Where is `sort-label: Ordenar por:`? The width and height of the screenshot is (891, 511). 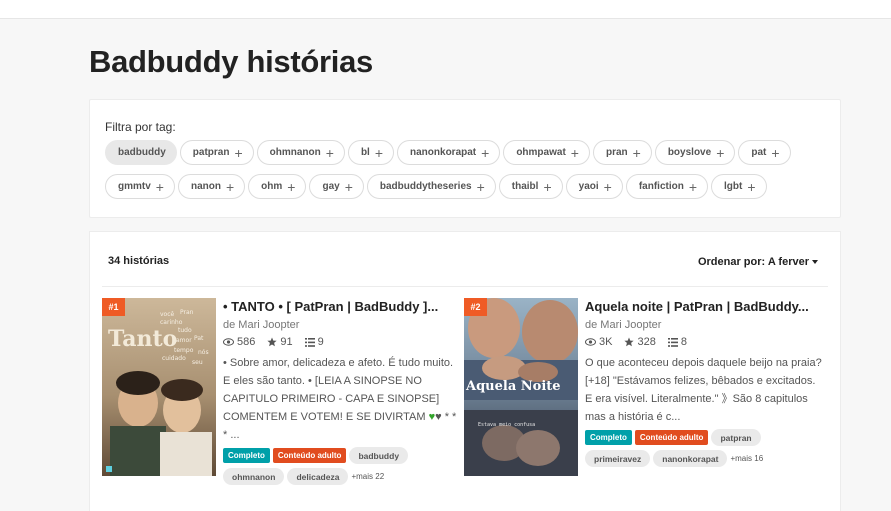
sort-label: Ordenar por: is located at coordinates (731, 262).